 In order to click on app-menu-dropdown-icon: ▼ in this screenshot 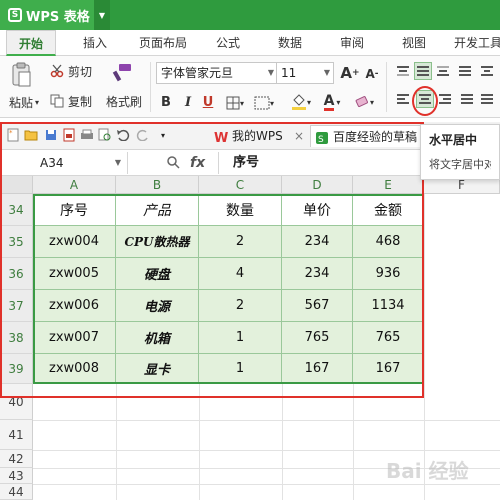, I will do `click(102, 15)`.